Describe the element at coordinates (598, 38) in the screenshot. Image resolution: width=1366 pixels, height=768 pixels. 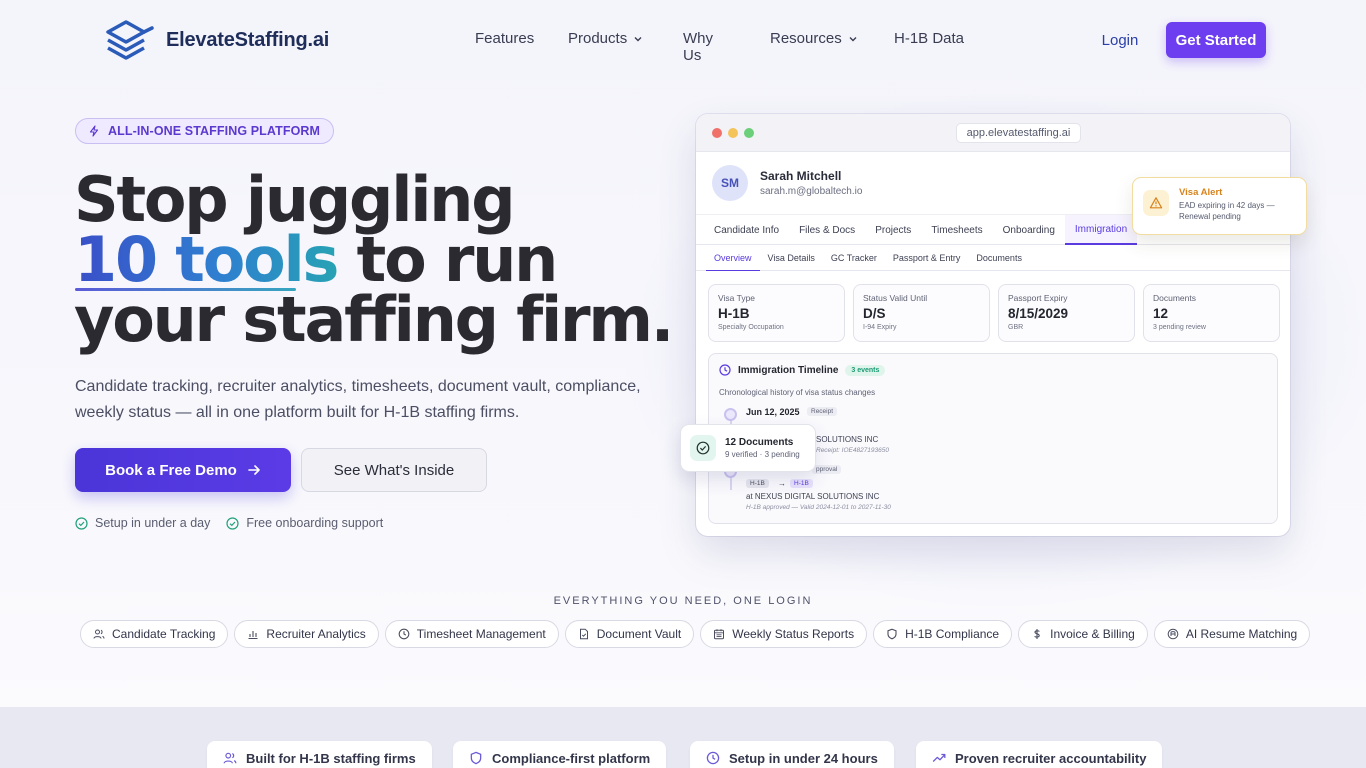
I see `nav-products-label: Products` at that location.